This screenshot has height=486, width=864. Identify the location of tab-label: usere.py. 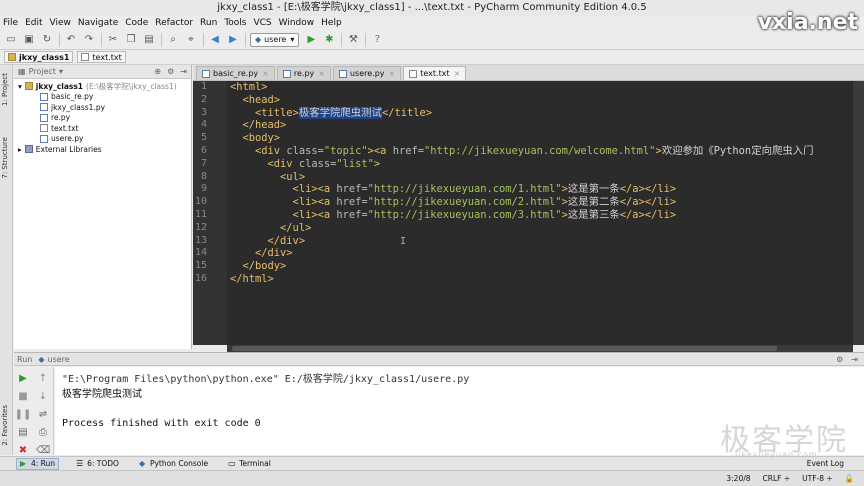
(367, 73).